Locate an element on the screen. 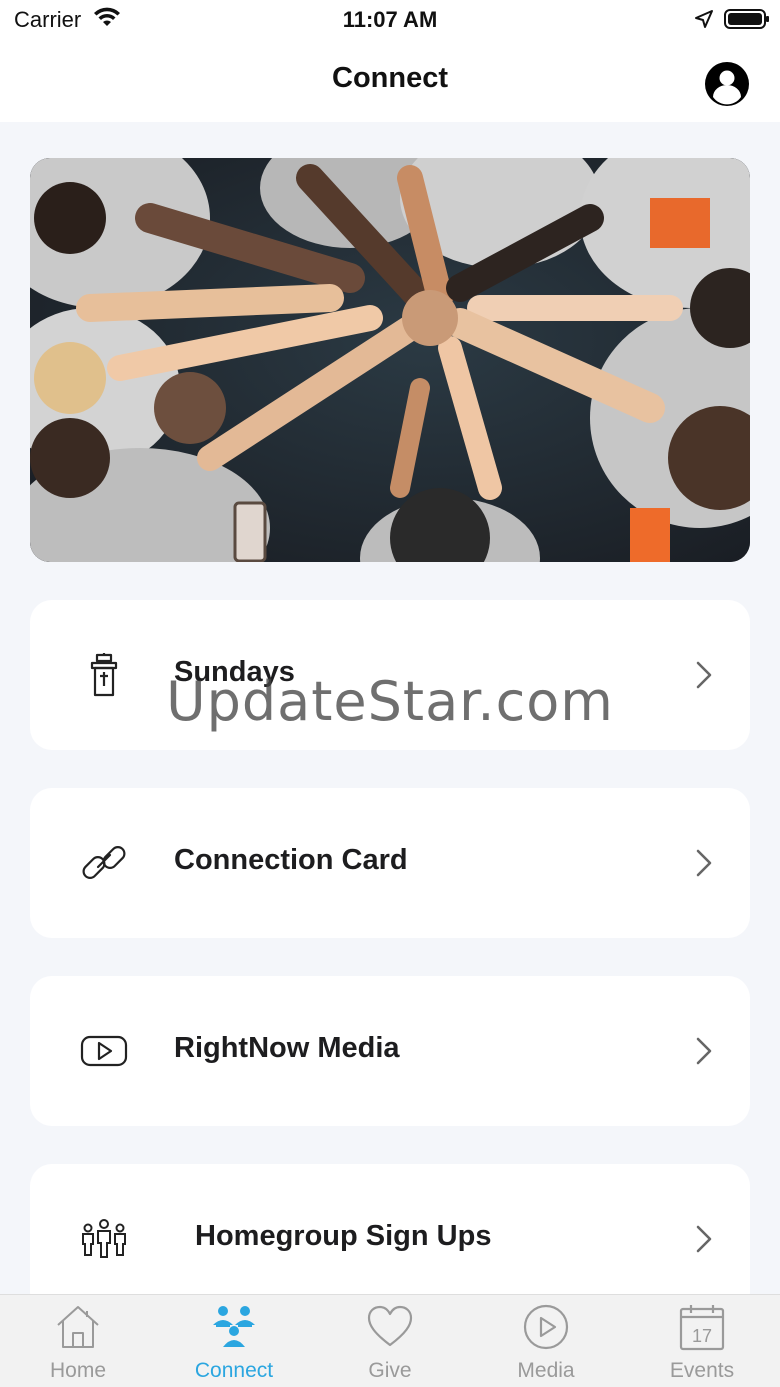 The width and height of the screenshot is (780, 1387). status-bar: Carrier 11:07 AM is located at coordinates (390, 21).